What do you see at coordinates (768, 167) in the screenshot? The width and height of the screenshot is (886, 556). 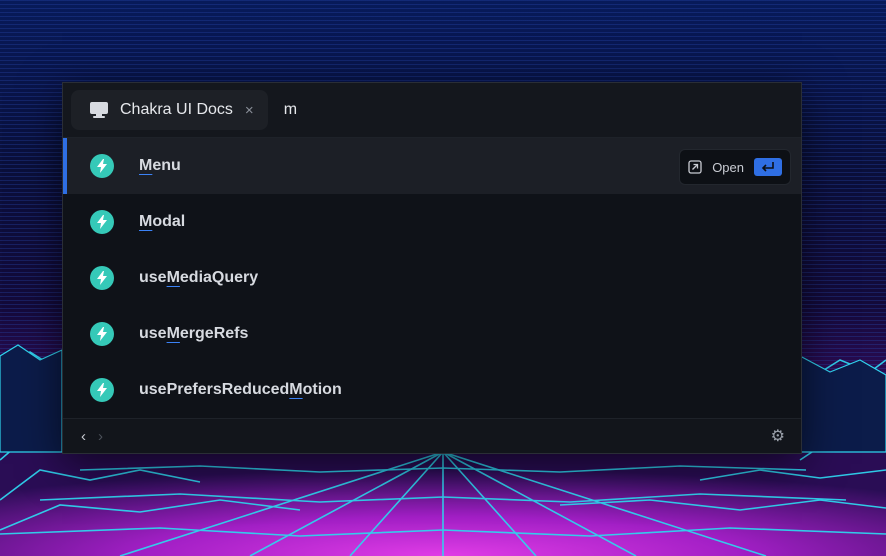 I see `enter-key-icon` at bounding box center [768, 167].